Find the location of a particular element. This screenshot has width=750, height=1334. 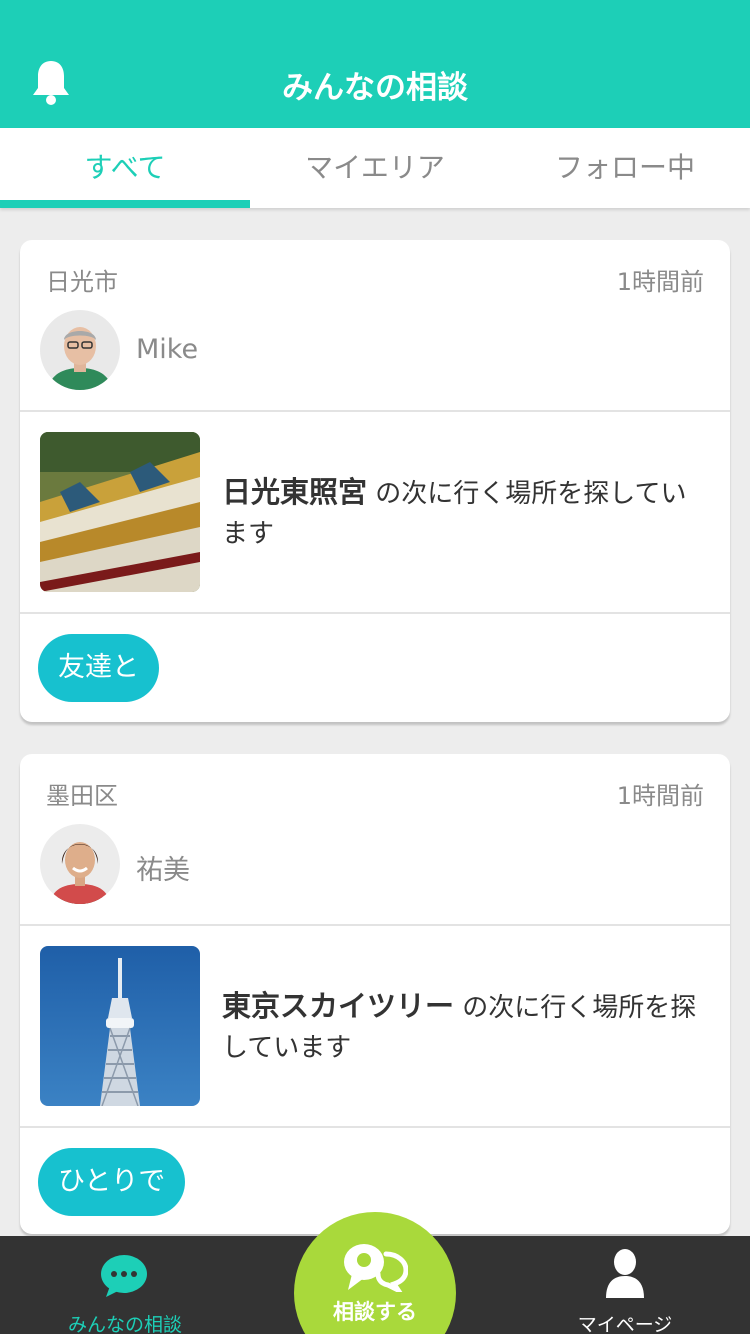

page-title: みんなの相談 is located at coordinates (375, 88).